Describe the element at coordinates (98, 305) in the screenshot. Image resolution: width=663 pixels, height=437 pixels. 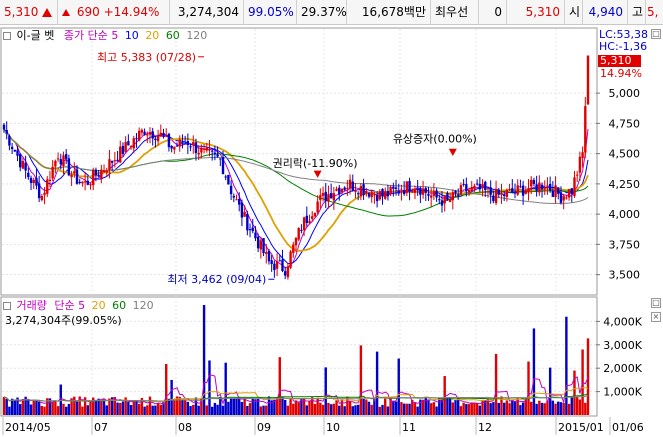
I see `vol-ma20-label: 20` at that location.